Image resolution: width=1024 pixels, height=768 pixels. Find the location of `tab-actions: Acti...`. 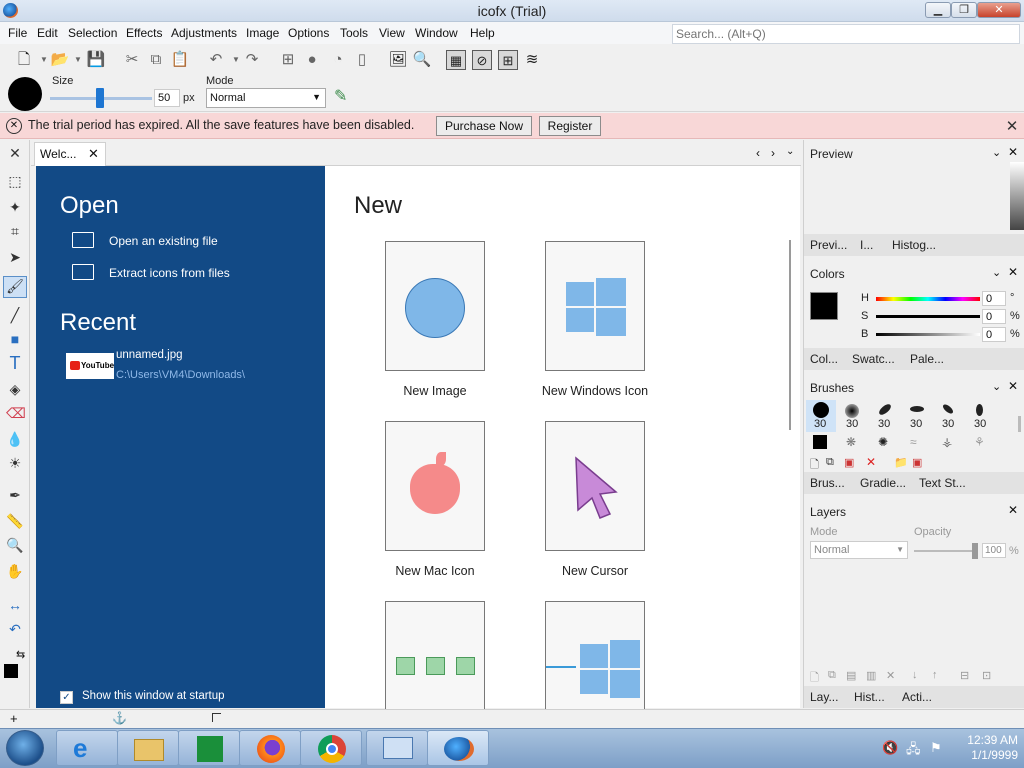

tab-actions: Acti... is located at coordinates (917, 697).